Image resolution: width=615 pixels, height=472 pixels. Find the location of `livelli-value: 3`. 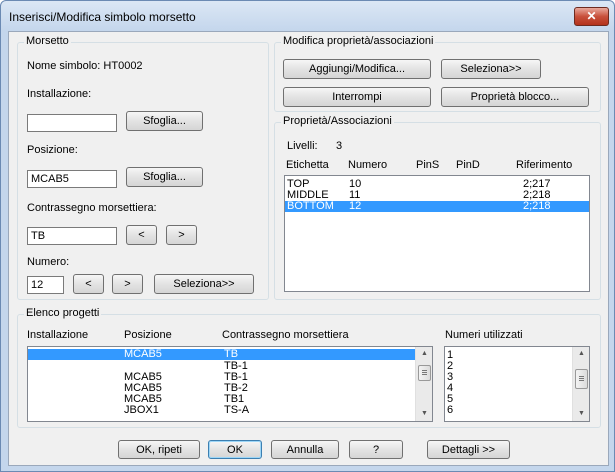

livelli-value: 3 is located at coordinates (339, 146).